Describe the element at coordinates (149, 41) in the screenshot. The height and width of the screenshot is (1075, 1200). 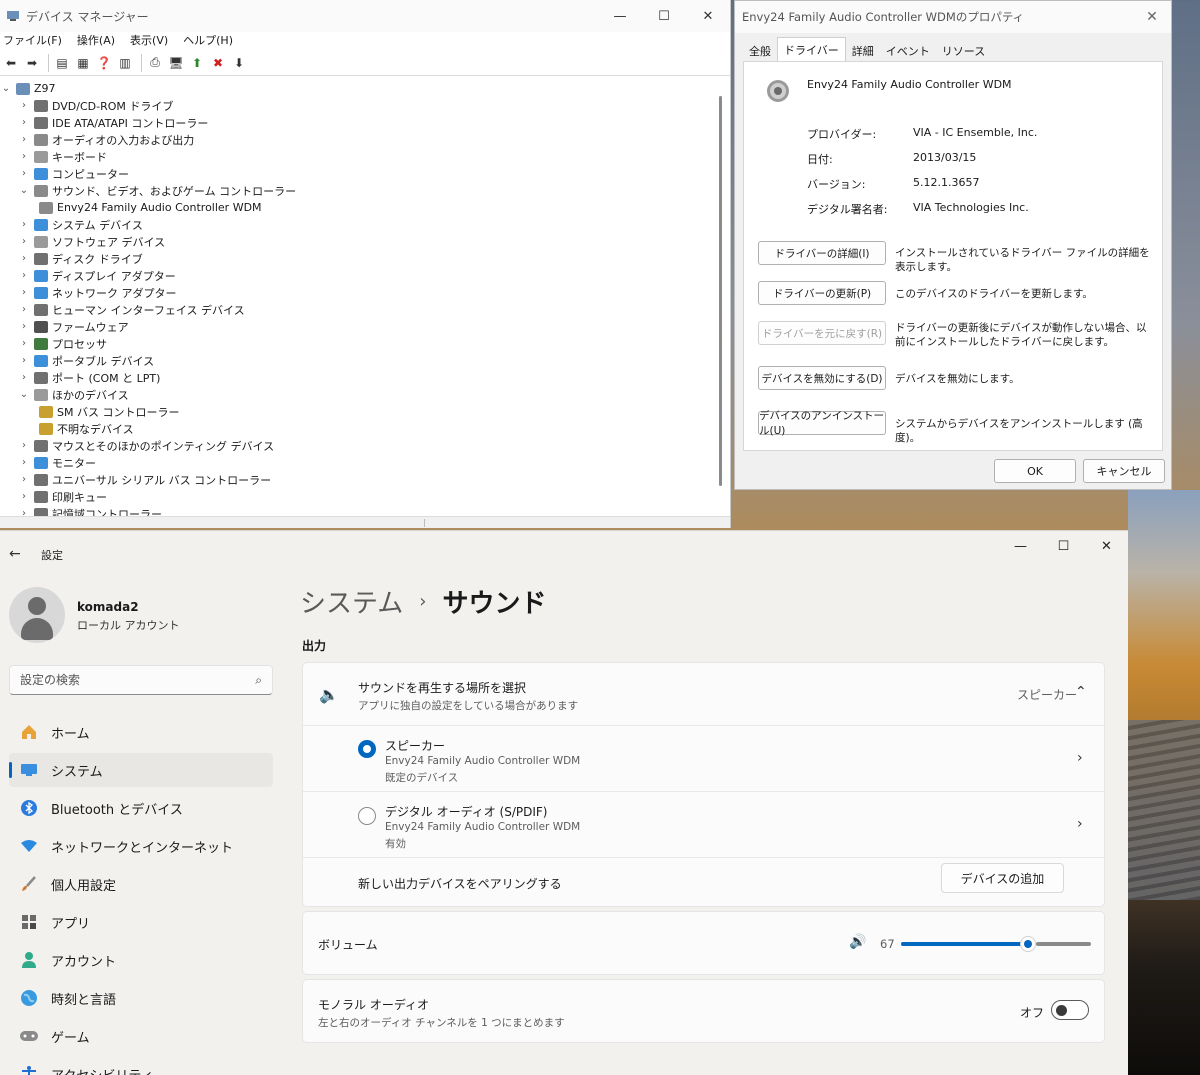
I see `menu-view: 表示(V)` at that location.